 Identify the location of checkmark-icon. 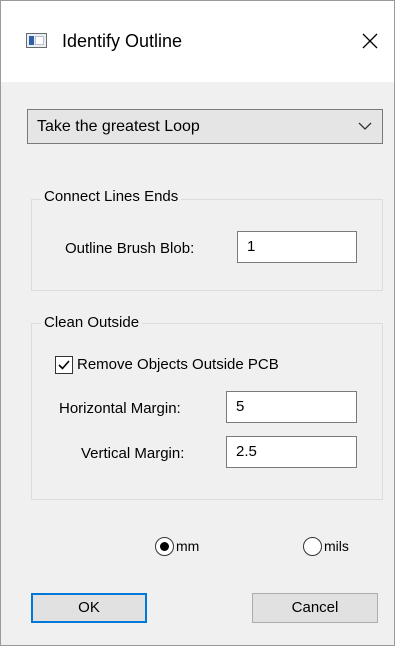
(64, 365).